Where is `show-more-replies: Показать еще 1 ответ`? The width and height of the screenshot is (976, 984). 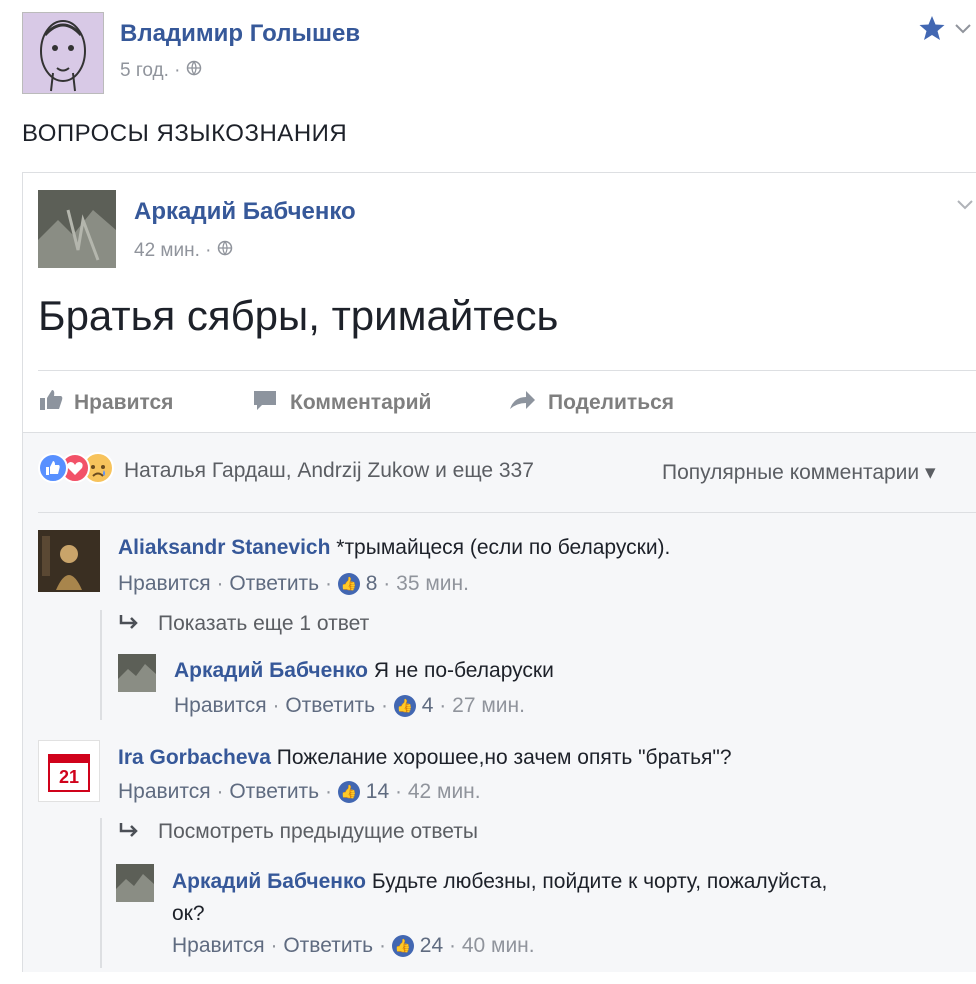 show-more-replies: Показать еще 1 ответ is located at coordinates (243, 624).